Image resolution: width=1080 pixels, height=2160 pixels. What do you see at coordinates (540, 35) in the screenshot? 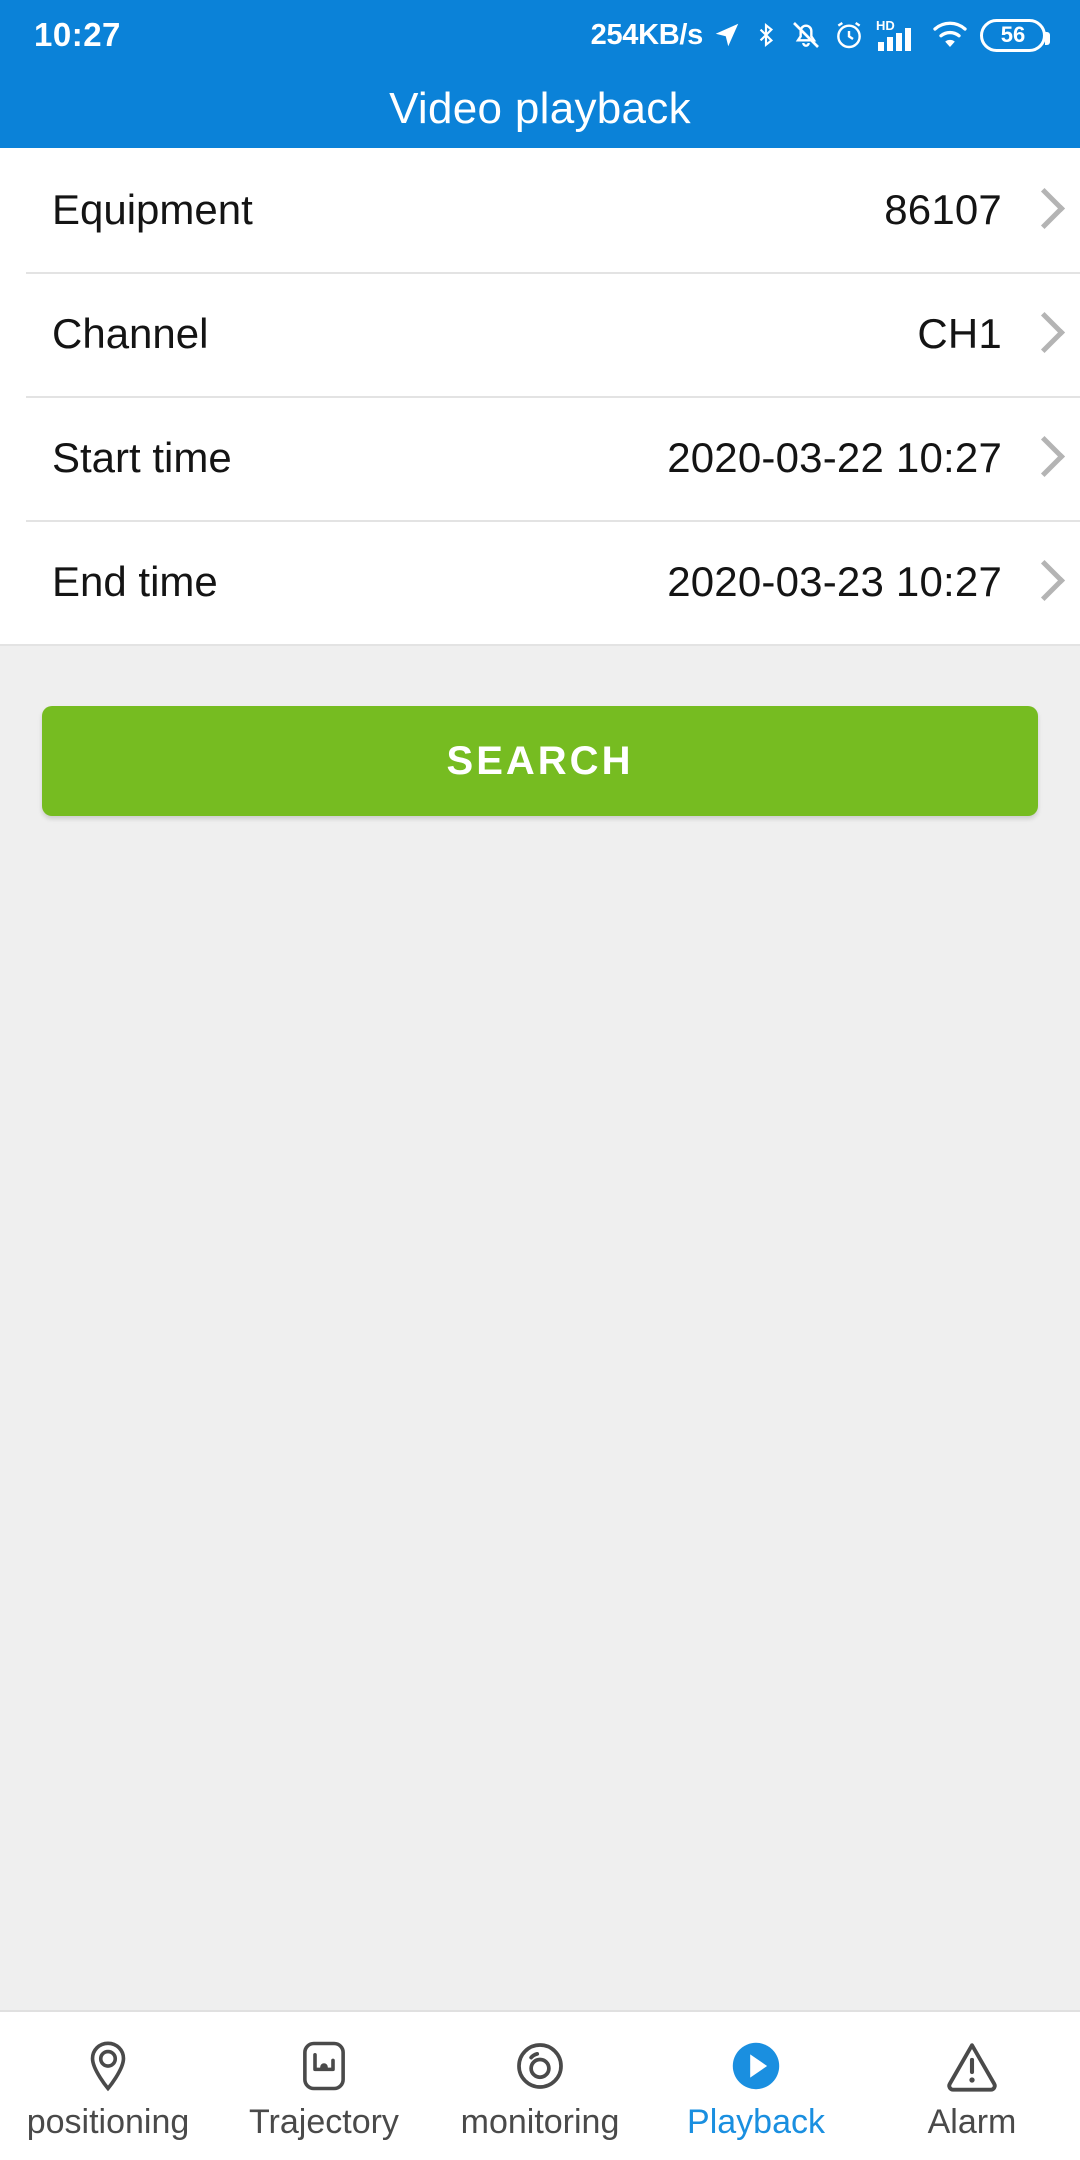
I see `status-bar: 10:27 254KB/s HD 56` at bounding box center [540, 35].